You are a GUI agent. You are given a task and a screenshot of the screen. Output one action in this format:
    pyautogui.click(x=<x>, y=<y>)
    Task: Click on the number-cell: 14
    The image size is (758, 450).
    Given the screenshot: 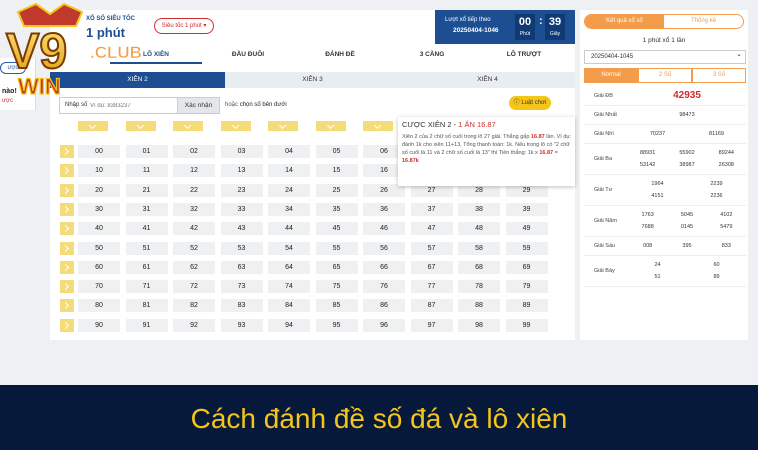 What is the action you would take?
    pyautogui.click(x=289, y=171)
    